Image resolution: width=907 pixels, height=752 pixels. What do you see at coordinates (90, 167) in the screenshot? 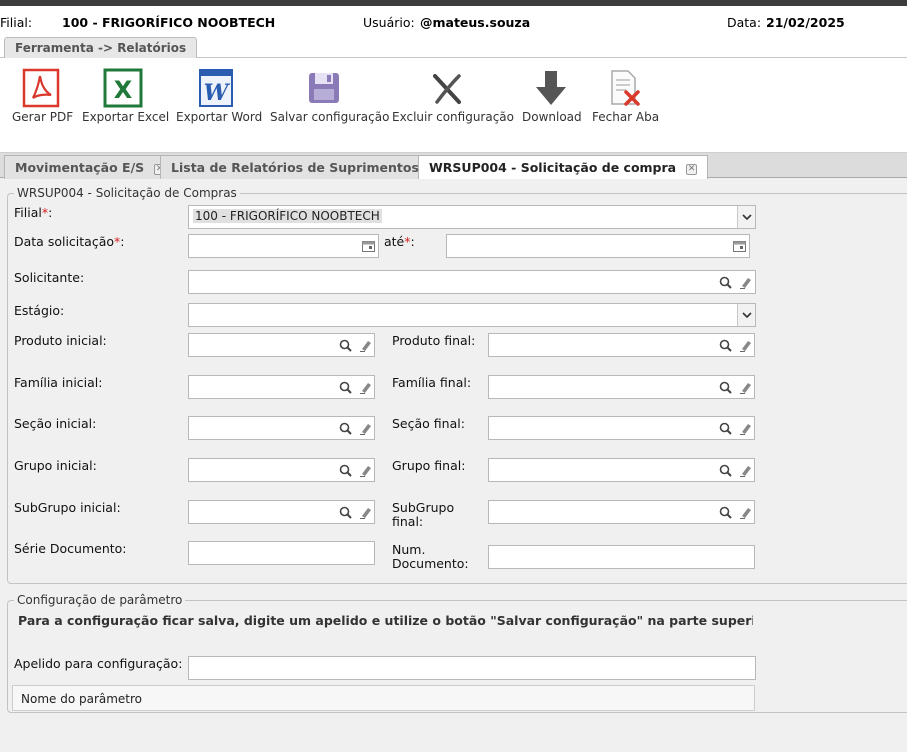
I see `tab-movimentacao: Movimentação E/S✕` at bounding box center [90, 167].